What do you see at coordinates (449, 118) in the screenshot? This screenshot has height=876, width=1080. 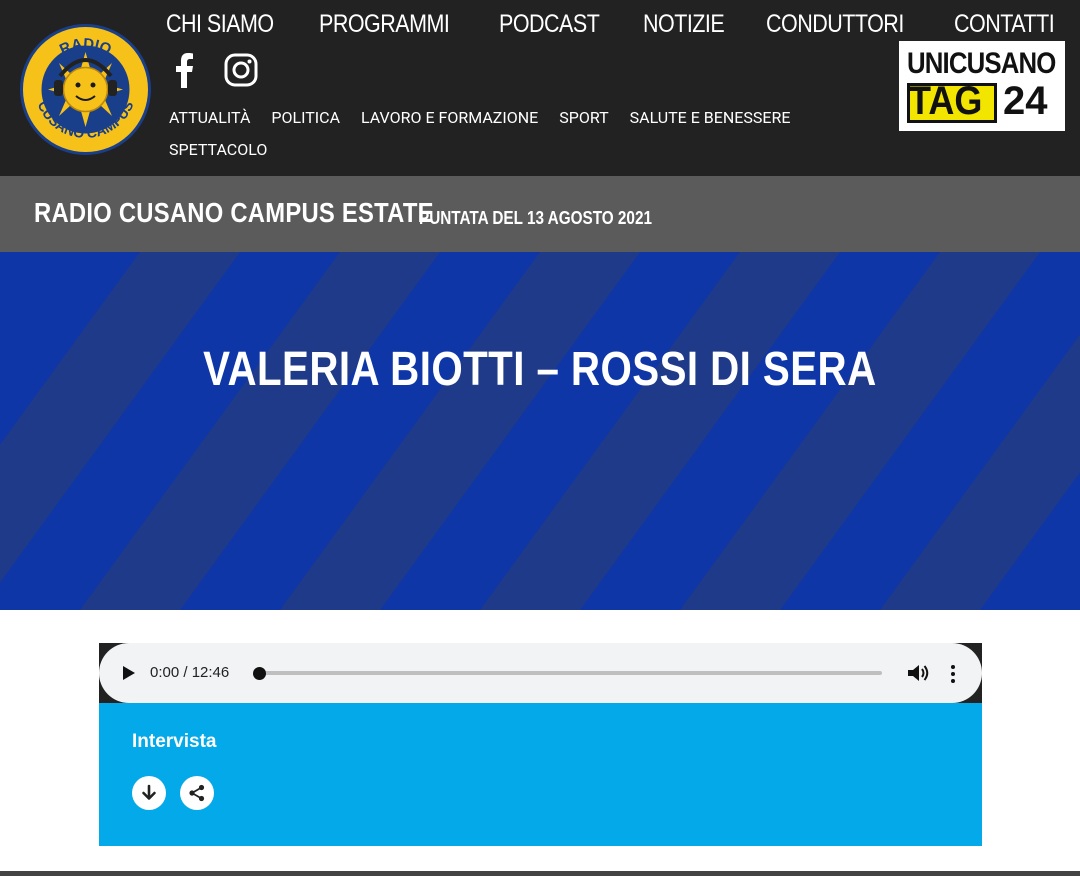 I see `category-lavoro-e-formazione: LAVORO E FORMAZIONE` at bounding box center [449, 118].